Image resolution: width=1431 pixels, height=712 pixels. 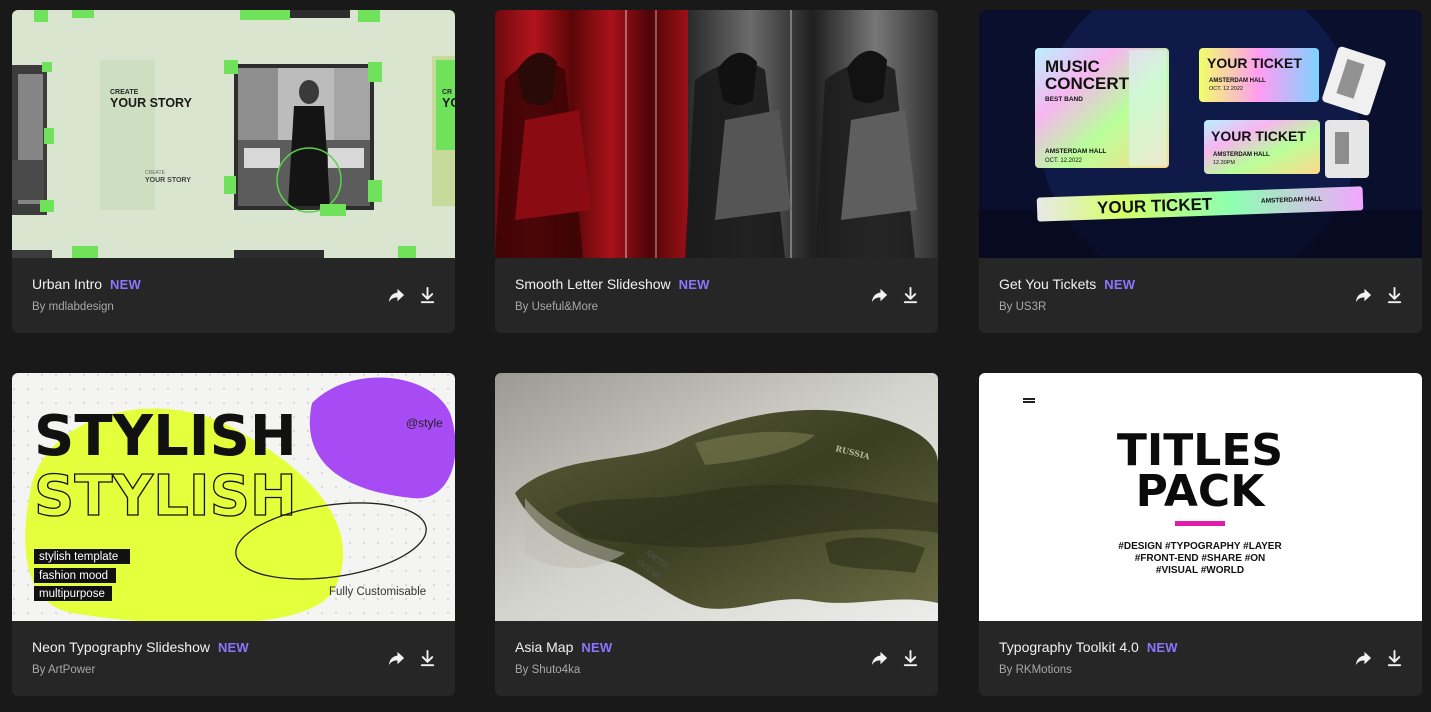 I want to click on card-author: By mdlabdesign, so click(x=73, y=307).